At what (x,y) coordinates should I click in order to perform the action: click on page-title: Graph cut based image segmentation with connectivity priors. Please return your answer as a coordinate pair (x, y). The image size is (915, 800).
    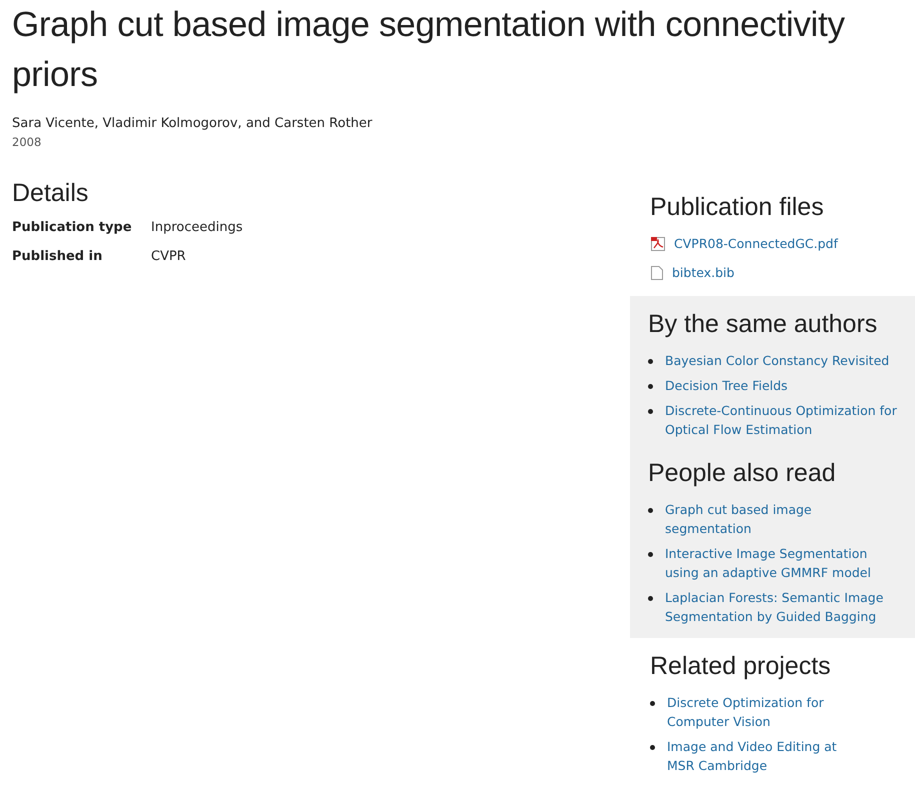
    Looking at the image, I should click on (428, 50).